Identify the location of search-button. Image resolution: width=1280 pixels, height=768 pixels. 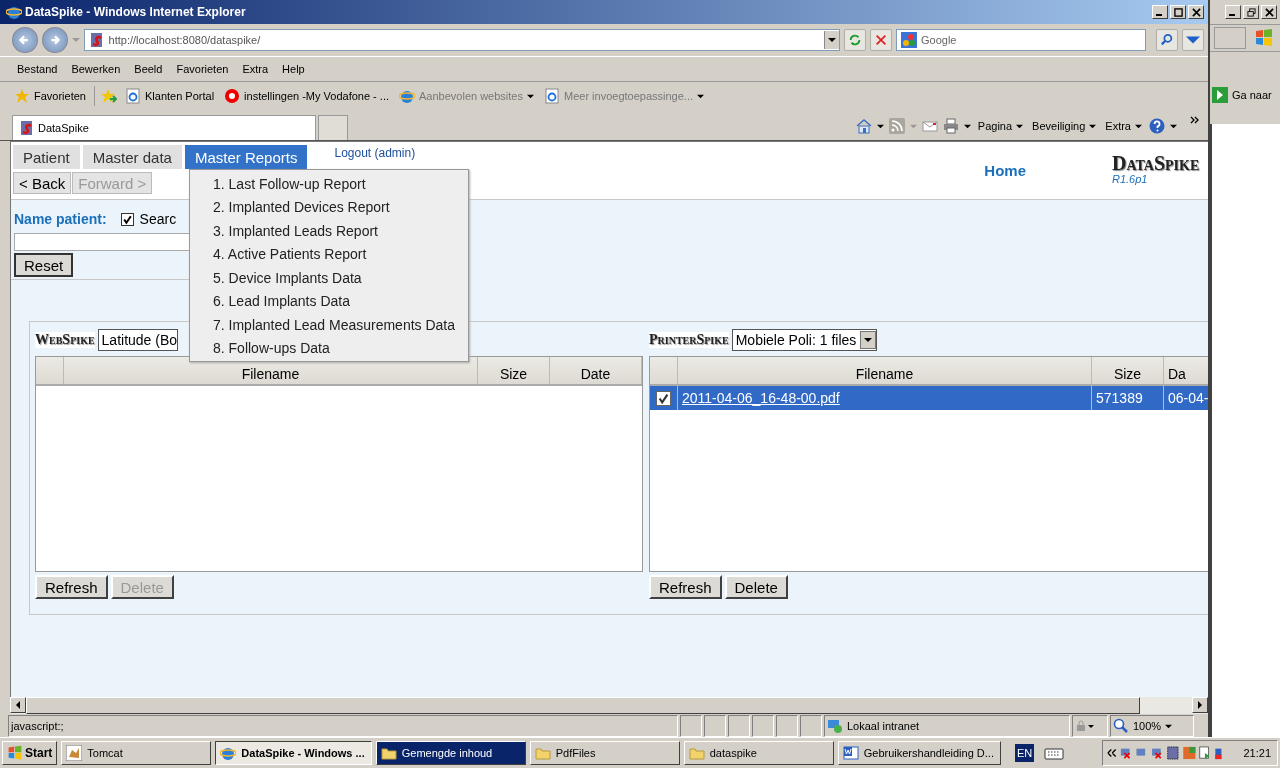
(1167, 40).